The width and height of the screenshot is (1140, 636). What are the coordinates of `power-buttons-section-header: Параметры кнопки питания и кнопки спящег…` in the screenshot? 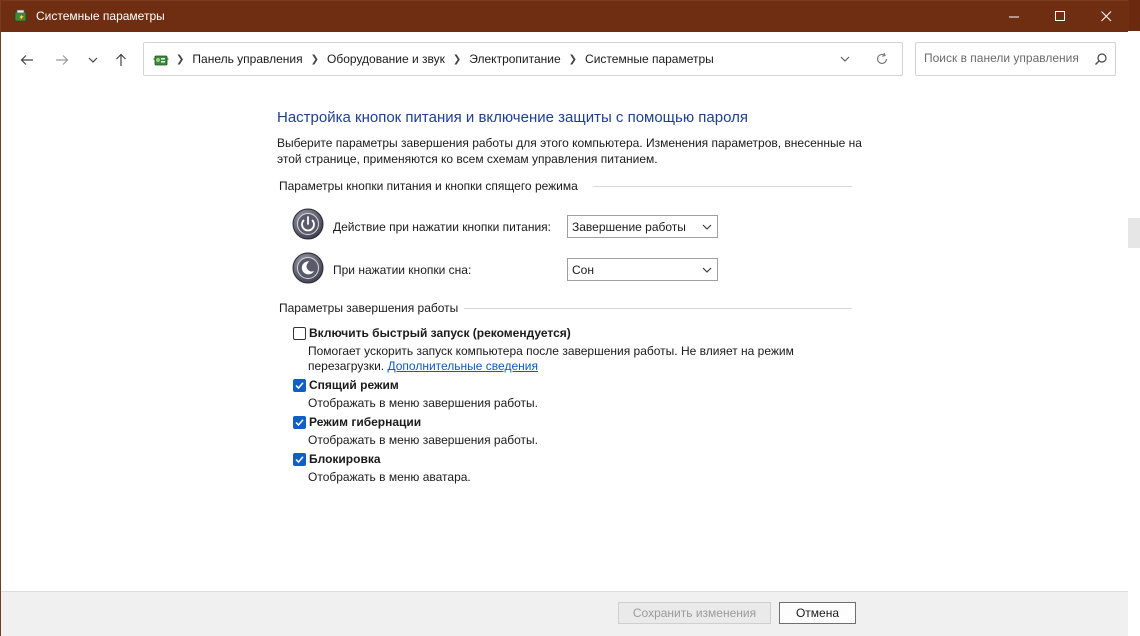 It's located at (565, 186).